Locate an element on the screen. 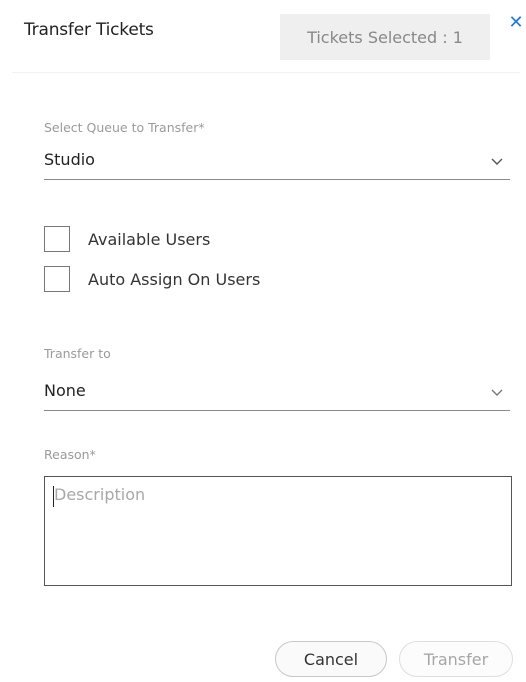 This screenshot has width=526, height=682. auto-assign-option: Auto Assign On Users is located at coordinates (152, 279).